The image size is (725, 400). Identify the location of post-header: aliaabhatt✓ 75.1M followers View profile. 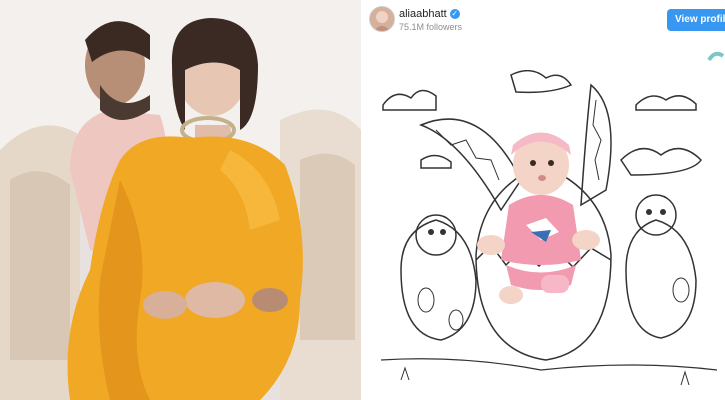
(544, 22).